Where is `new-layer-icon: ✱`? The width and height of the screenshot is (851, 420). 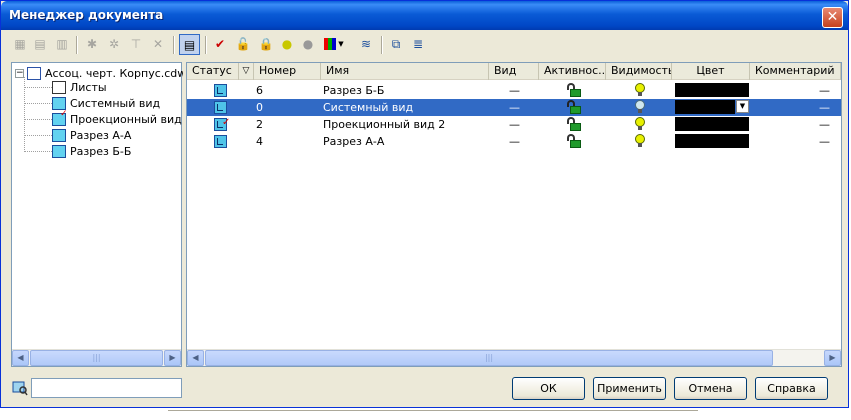 new-layer-icon: ✱ is located at coordinates (92, 44).